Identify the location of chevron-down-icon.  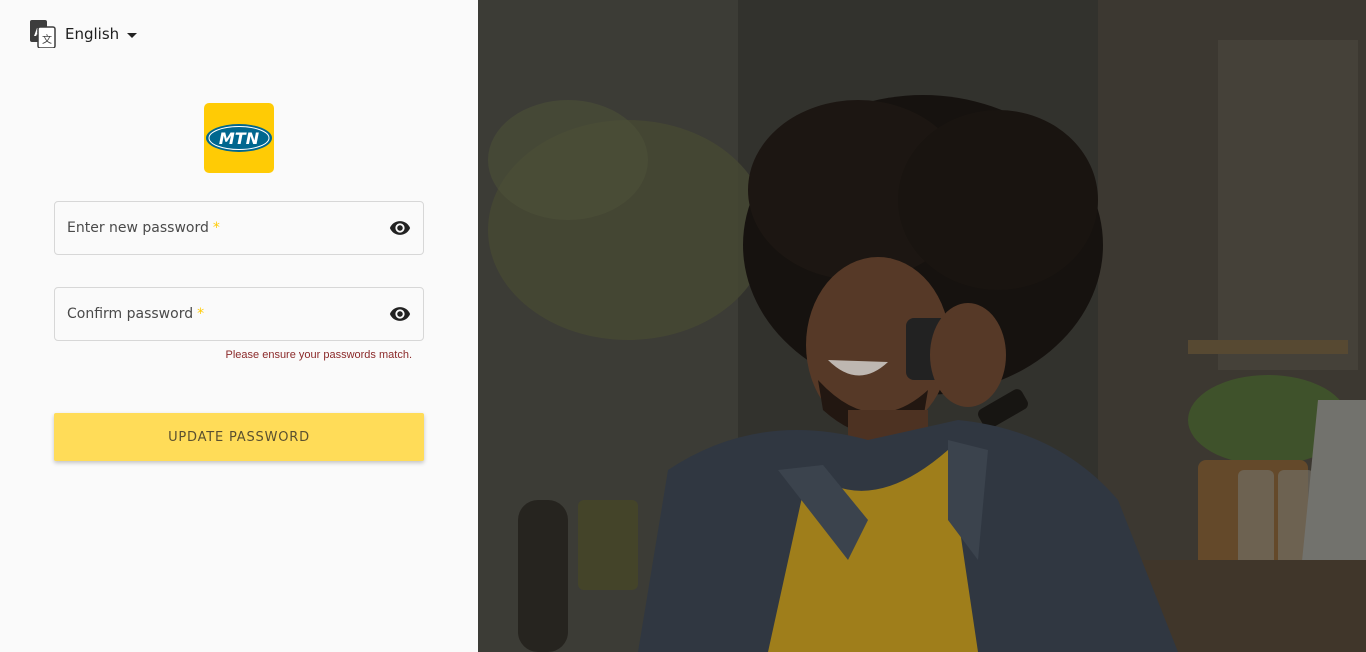
(132, 35).